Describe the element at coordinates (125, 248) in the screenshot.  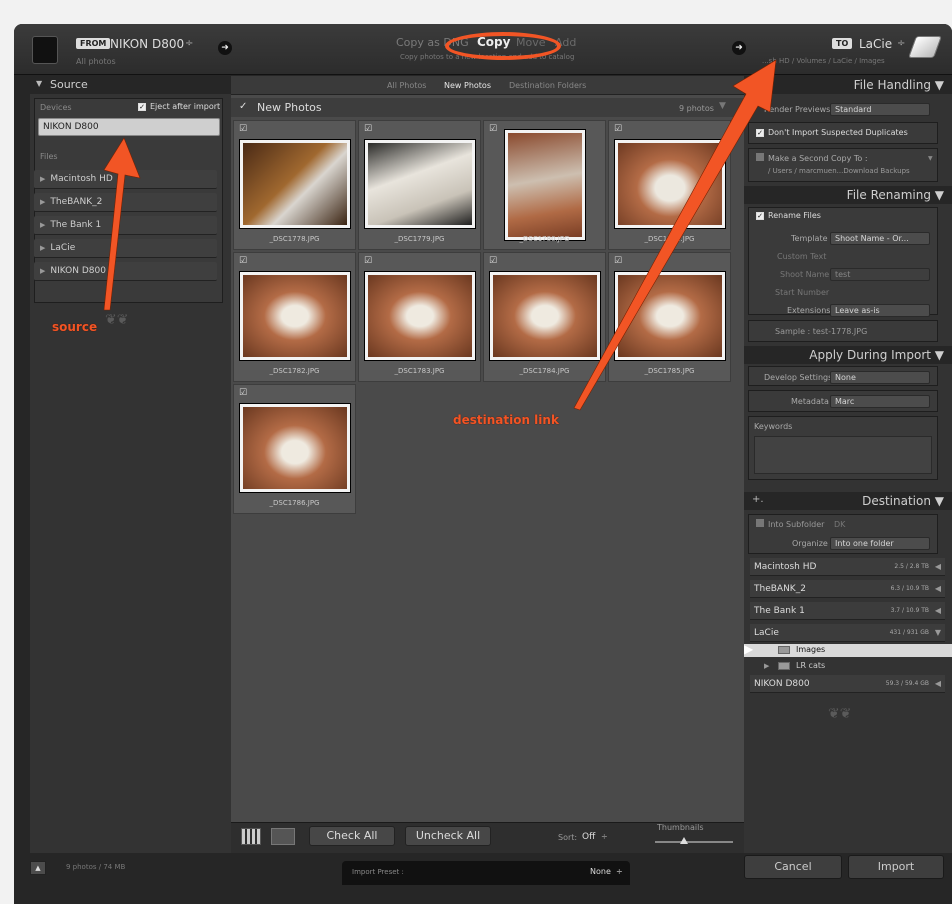
I see `volume-lacie: ▶ LaCie` at that location.